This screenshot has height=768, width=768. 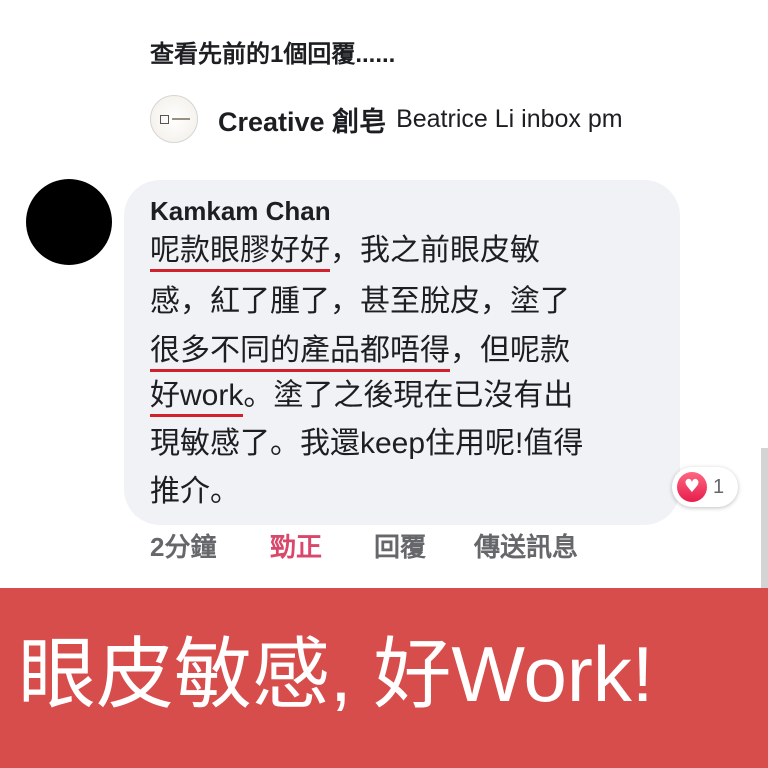 What do you see at coordinates (336, 674) in the screenshot?
I see `banner-caption: 眼皮敏感, 好Work!` at bounding box center [336, 674].